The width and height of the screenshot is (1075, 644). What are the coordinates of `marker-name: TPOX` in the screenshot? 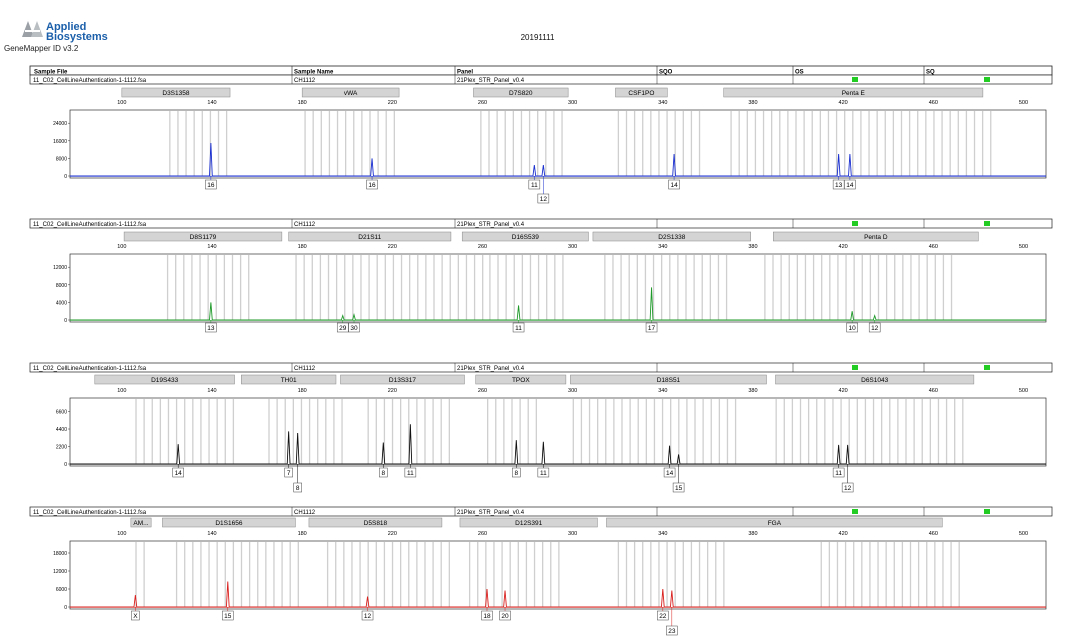 It's located at (521, 380).